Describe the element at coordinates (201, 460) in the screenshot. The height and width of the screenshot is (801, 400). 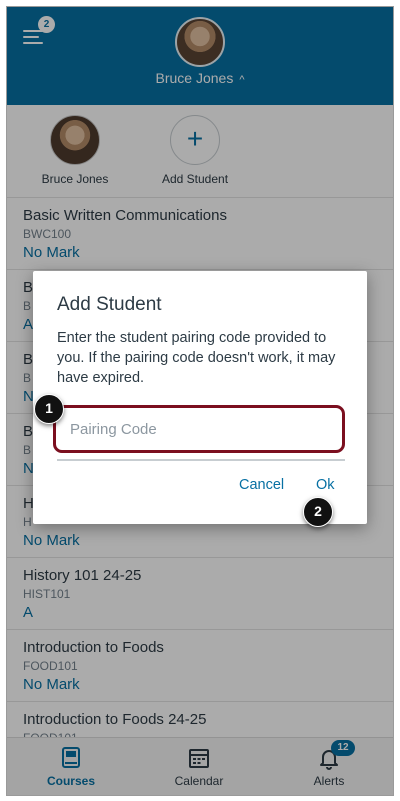
I see `input-underline` at that location.